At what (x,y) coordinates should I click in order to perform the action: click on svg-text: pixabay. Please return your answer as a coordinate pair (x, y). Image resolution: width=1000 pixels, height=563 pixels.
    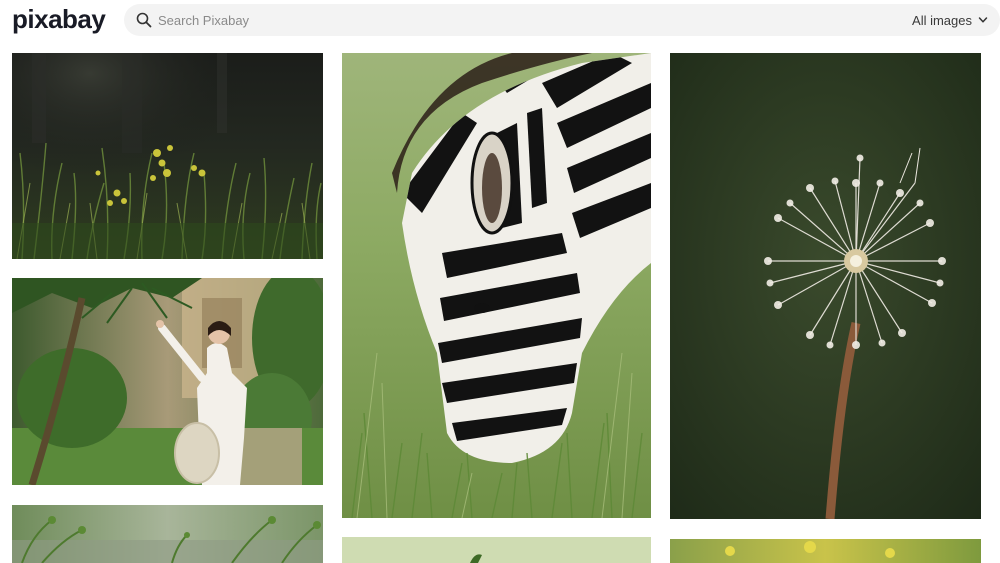
    Looking at the image, I should click on (59, 19).